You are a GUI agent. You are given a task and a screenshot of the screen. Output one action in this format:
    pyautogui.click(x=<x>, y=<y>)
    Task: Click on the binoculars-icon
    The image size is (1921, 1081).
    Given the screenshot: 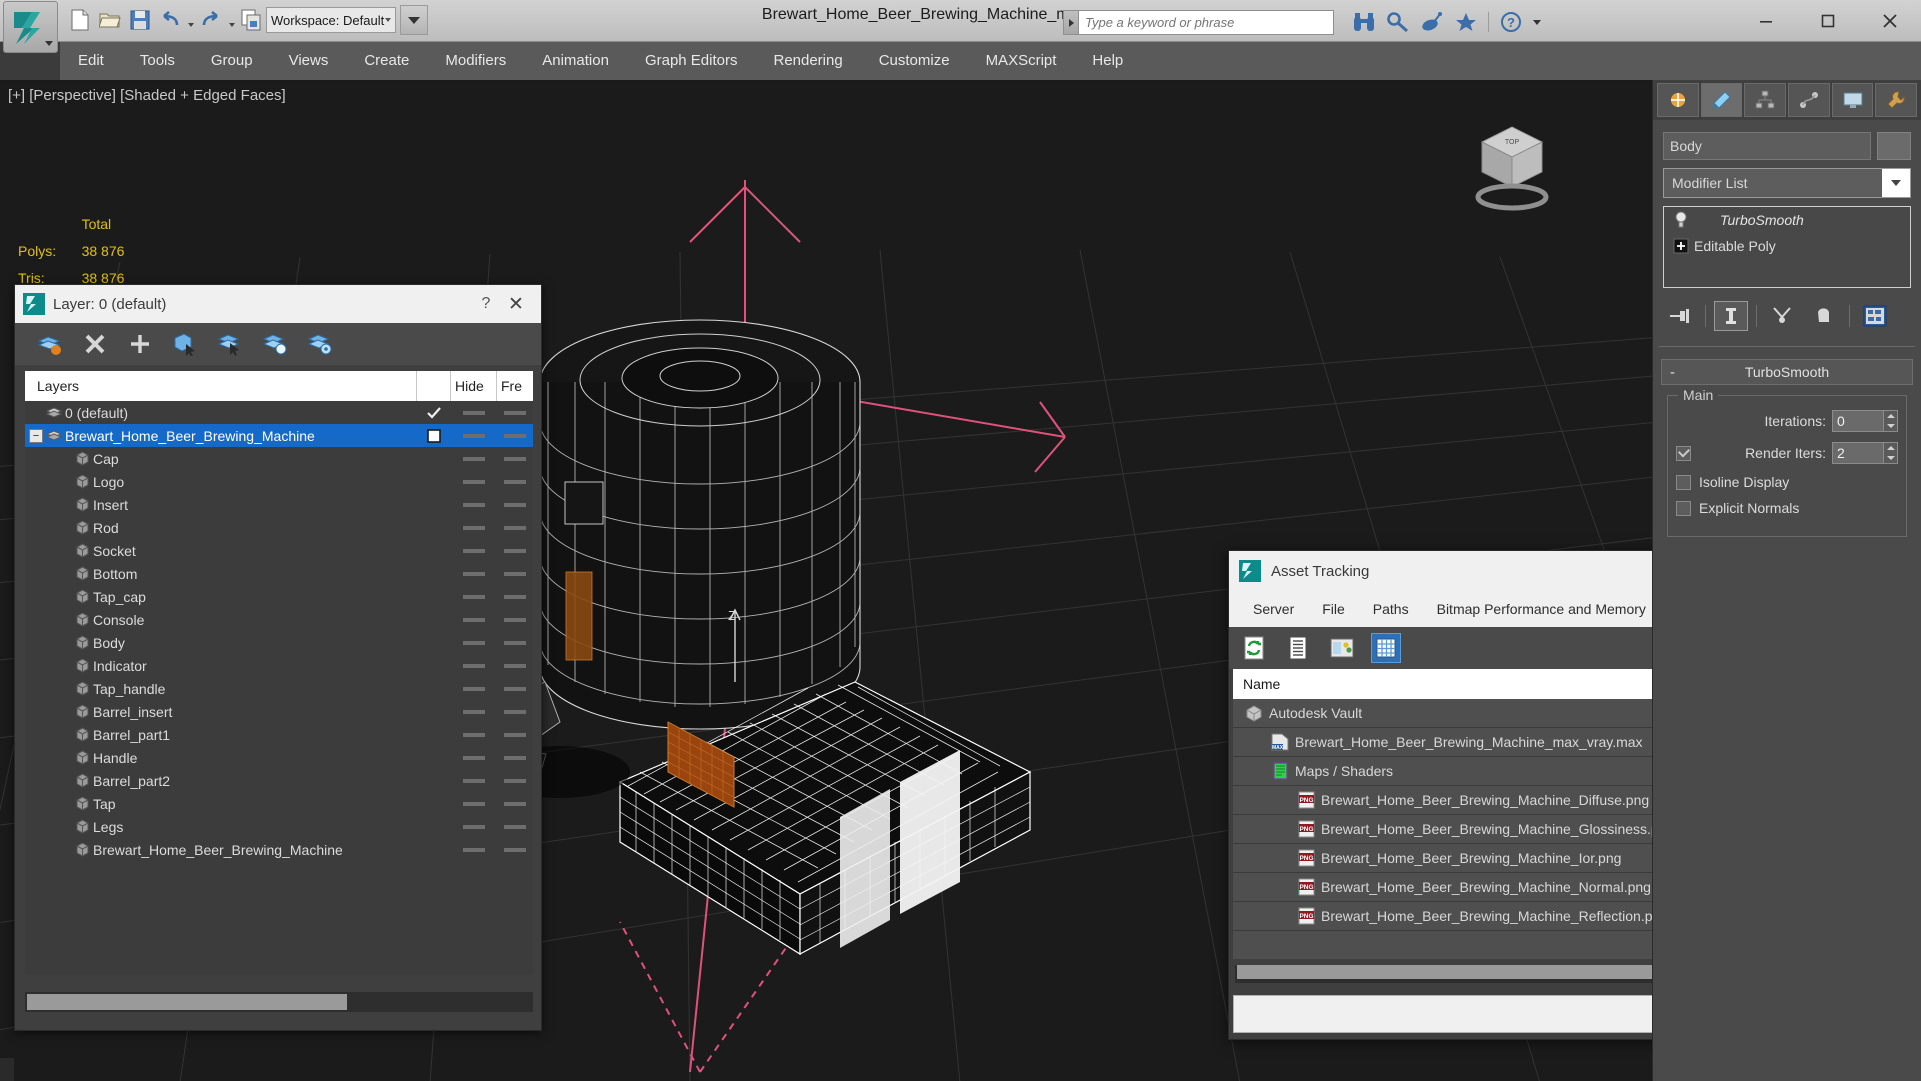 What is the action you would take?
    pyautogui.click(x=1364, y=22)
    